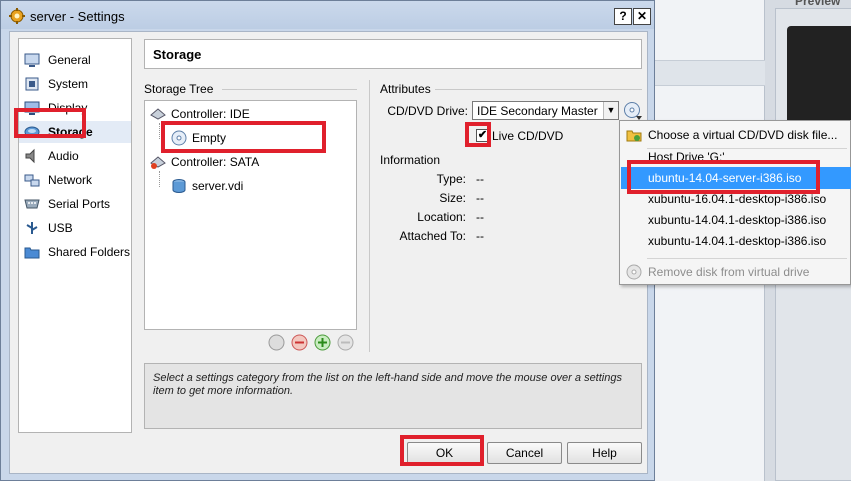 Image resolution: width=851 pixels, height=481 pixels. What do you see at coordinates (179, 89) in the screenshot?
I see `storage-tree-title: Storage Tree` at bounding box center [179, 89].